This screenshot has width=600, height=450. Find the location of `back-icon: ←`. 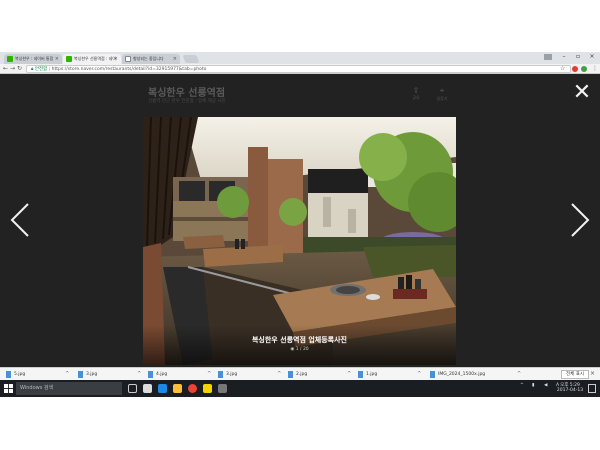

back-icon: ← is located at coordinates (5, 68).